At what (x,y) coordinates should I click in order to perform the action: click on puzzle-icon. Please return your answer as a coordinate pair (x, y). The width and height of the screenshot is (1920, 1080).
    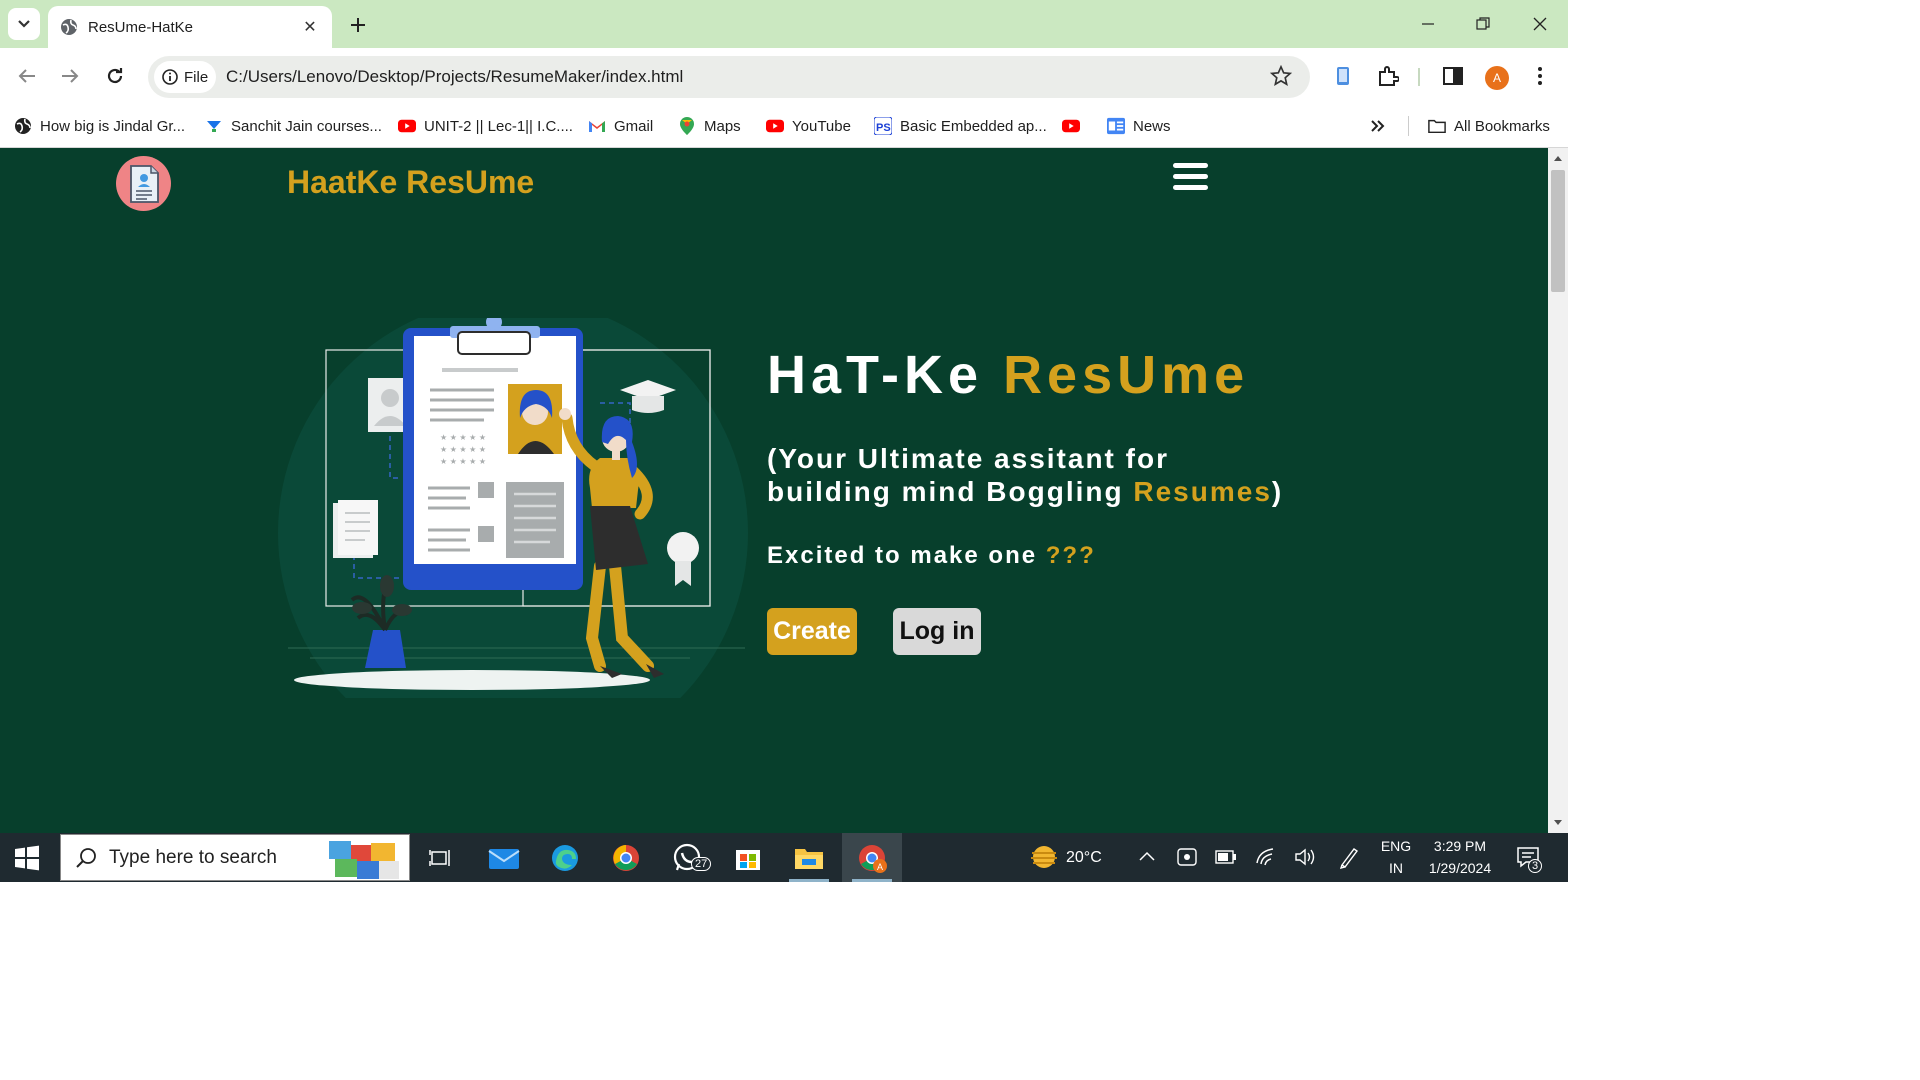
    Looking at the image, I should click on (1389, 76).